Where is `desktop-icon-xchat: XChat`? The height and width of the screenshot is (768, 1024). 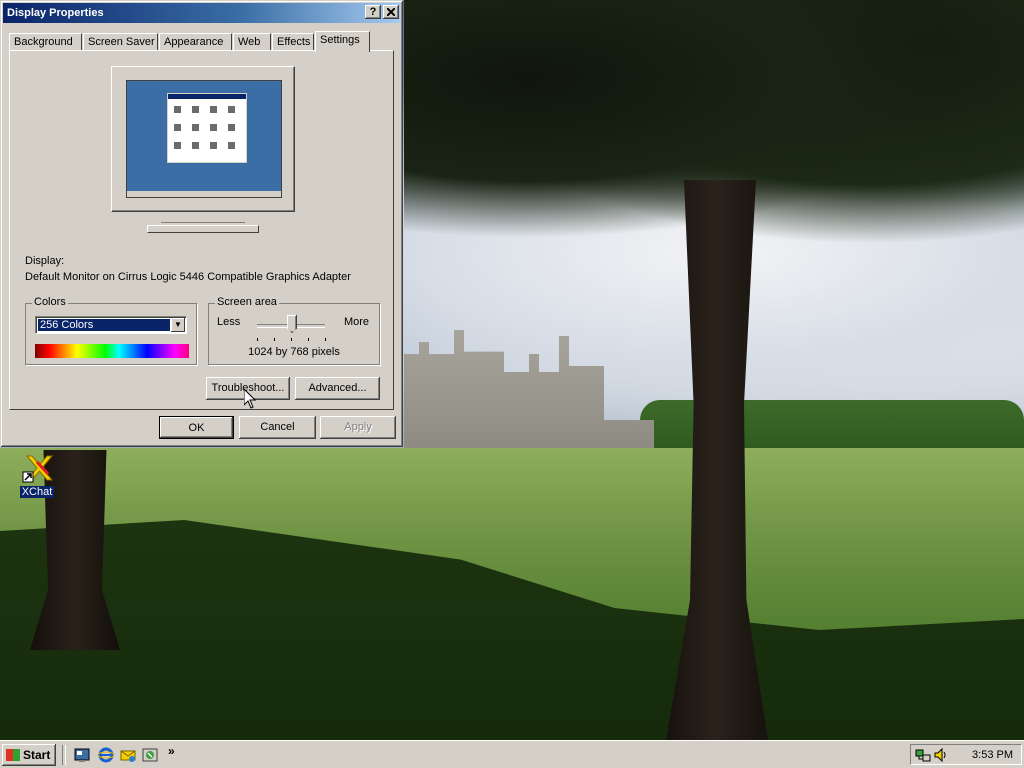
desktop-icon-xchat: XChat is located at coordinates (37, 475).